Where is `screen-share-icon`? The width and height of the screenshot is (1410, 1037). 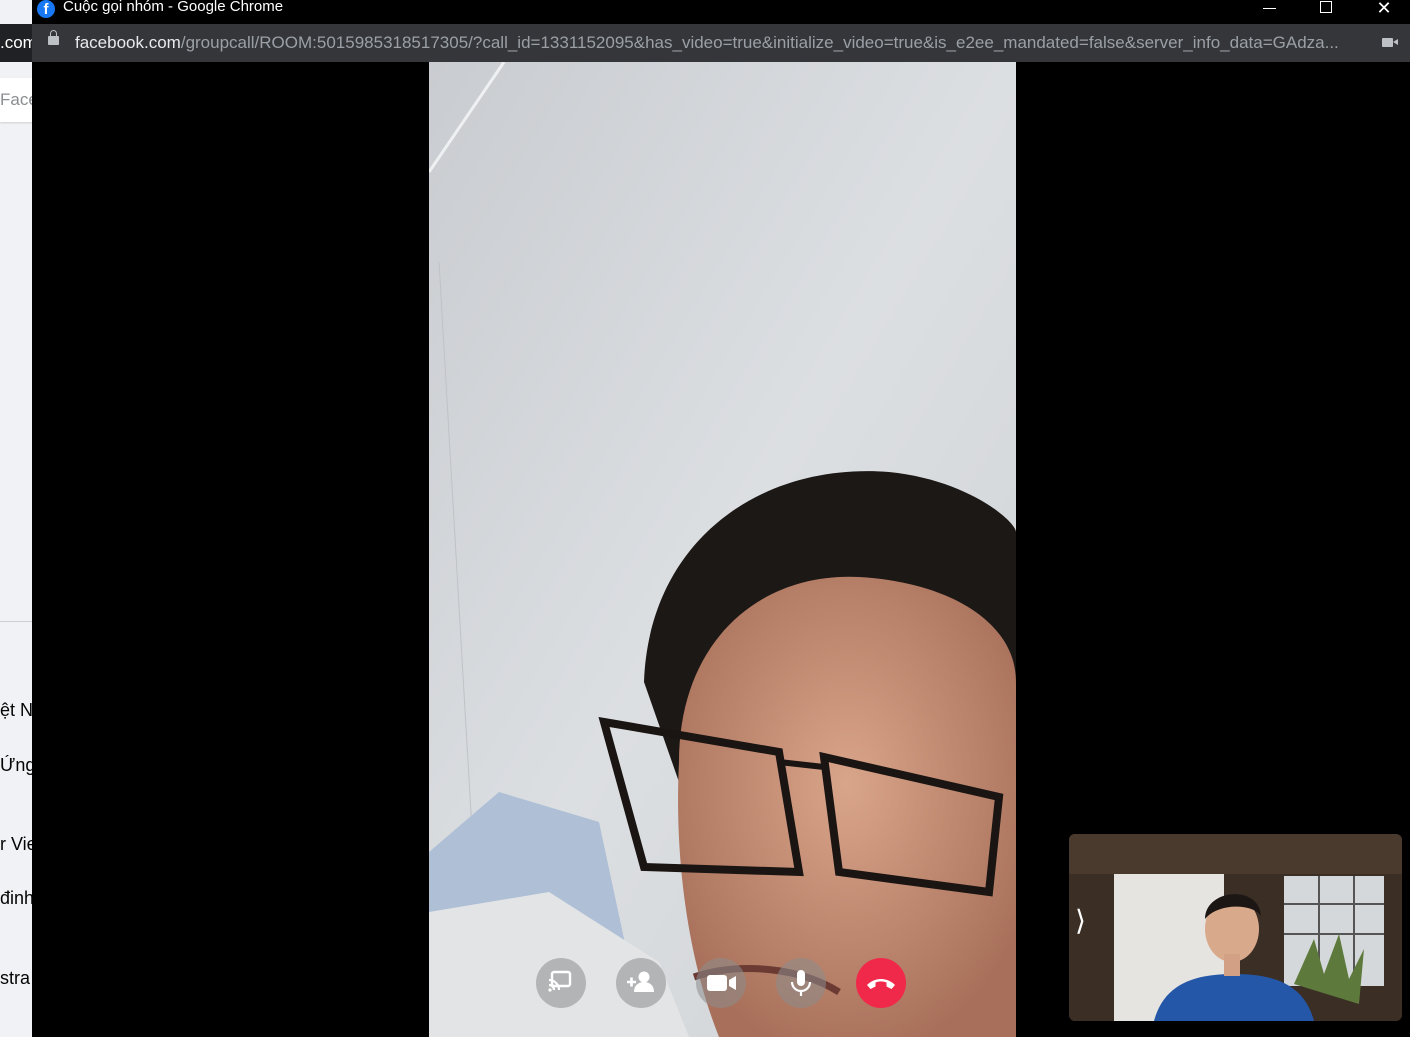
screen-share-icon is located at coordinates (560, 981).